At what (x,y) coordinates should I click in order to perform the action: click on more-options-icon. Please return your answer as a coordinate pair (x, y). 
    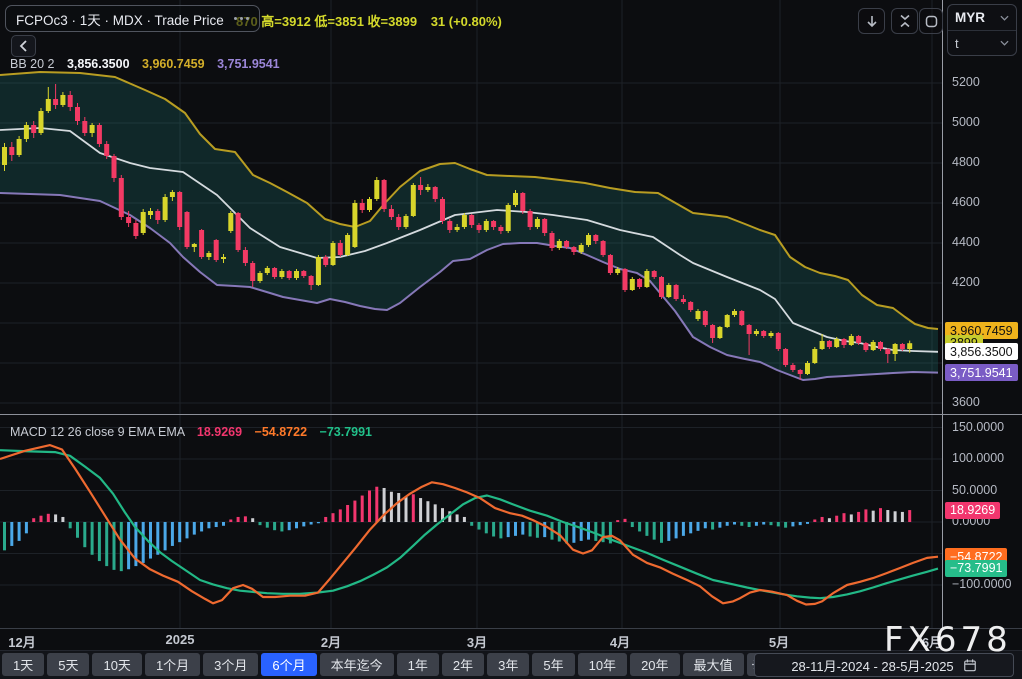
    Looking at the image, I should click on (241, 18).